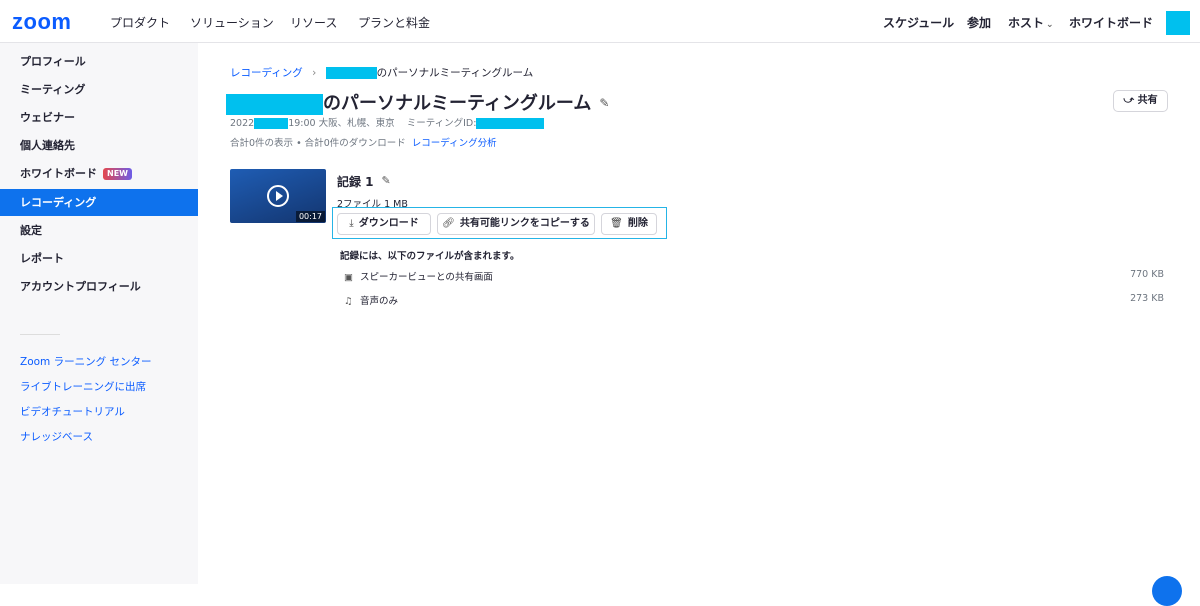 This screenshot has height=606, width=1200. I want to click on meeting-meta: 2022 19:00 大阪、札幌、東京 ミーティングID:, so click(387, 122).